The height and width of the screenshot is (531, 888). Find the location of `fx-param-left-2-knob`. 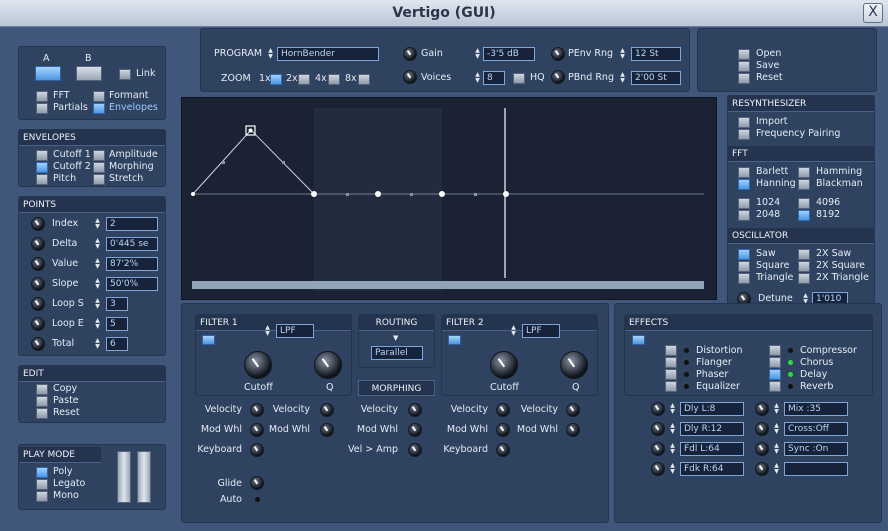

fx-param-left-2-knob is located at coordinates (658, 449).